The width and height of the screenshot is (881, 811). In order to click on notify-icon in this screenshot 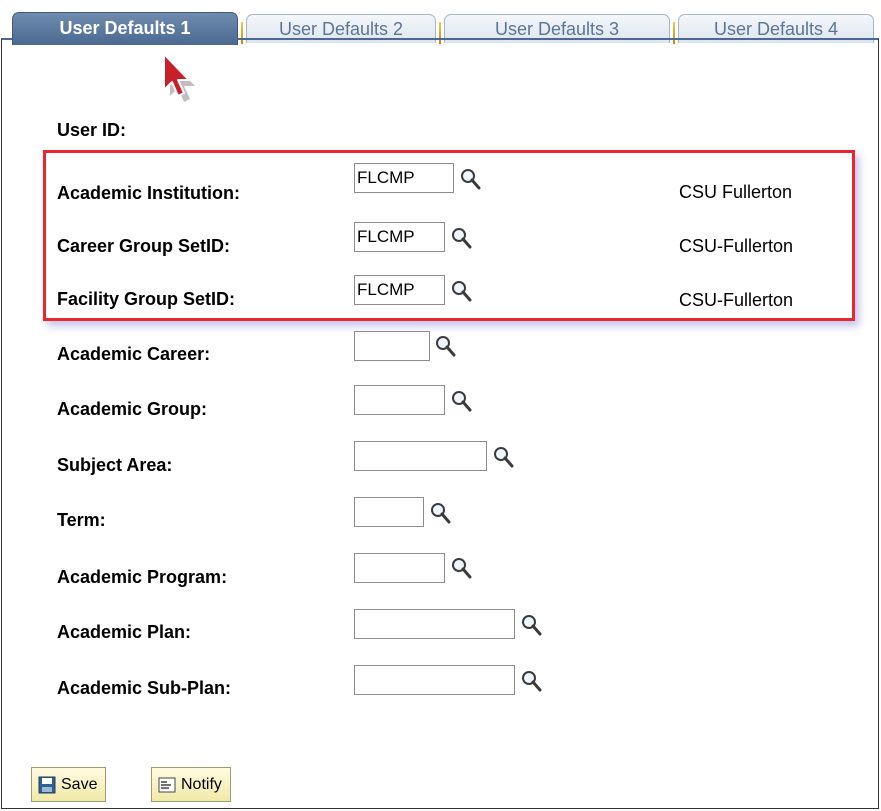, I will do `click(167, 785)`.